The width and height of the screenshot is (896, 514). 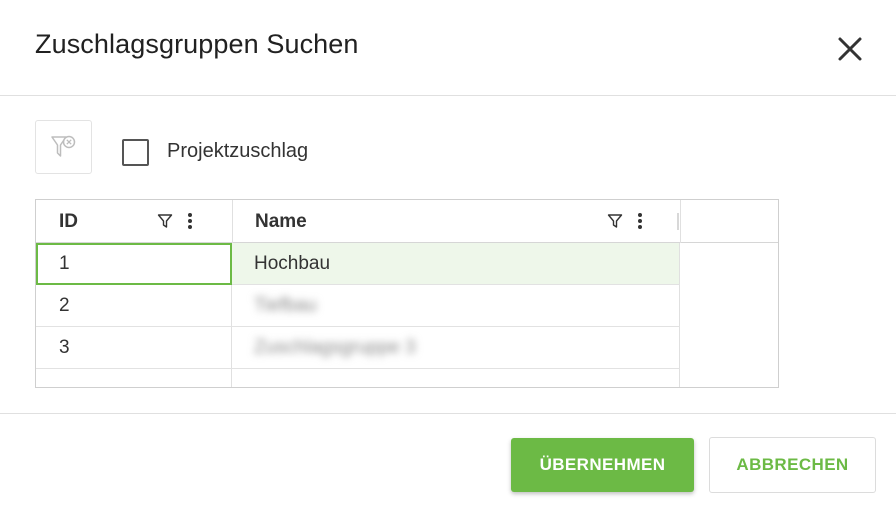 I want to click on table-row: 3 Zuschlagsgruppe 3, so click(x=358, y=348).